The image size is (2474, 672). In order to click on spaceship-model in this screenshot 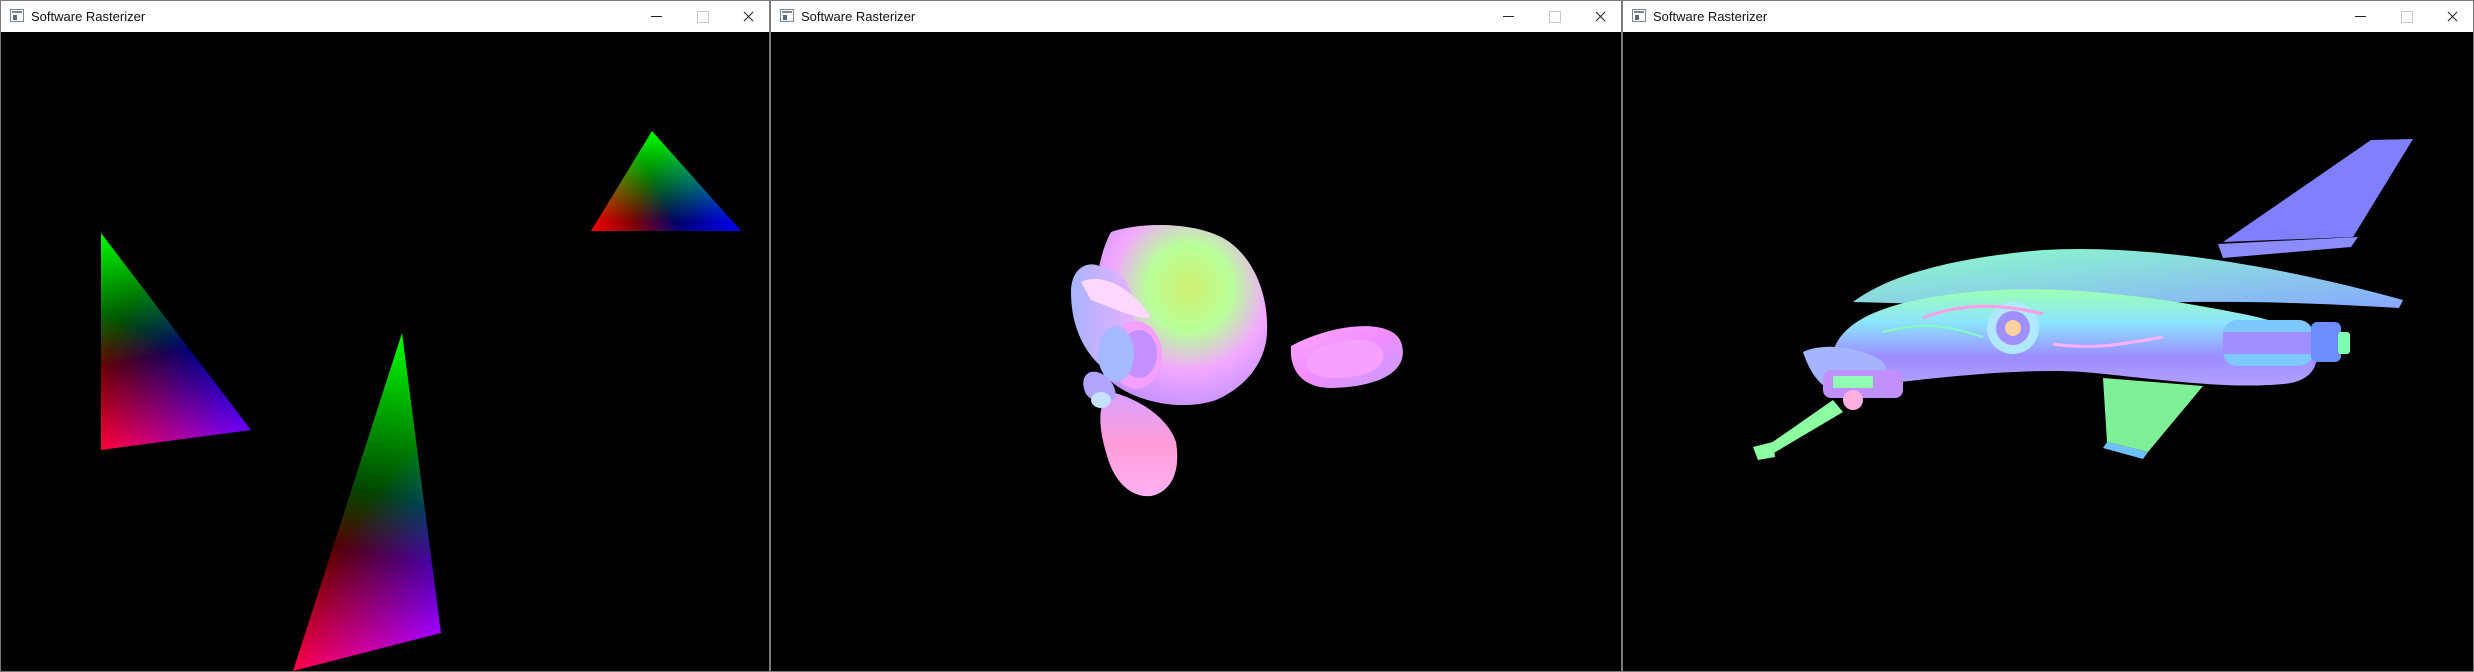, I will do `click(2083, 299)`.